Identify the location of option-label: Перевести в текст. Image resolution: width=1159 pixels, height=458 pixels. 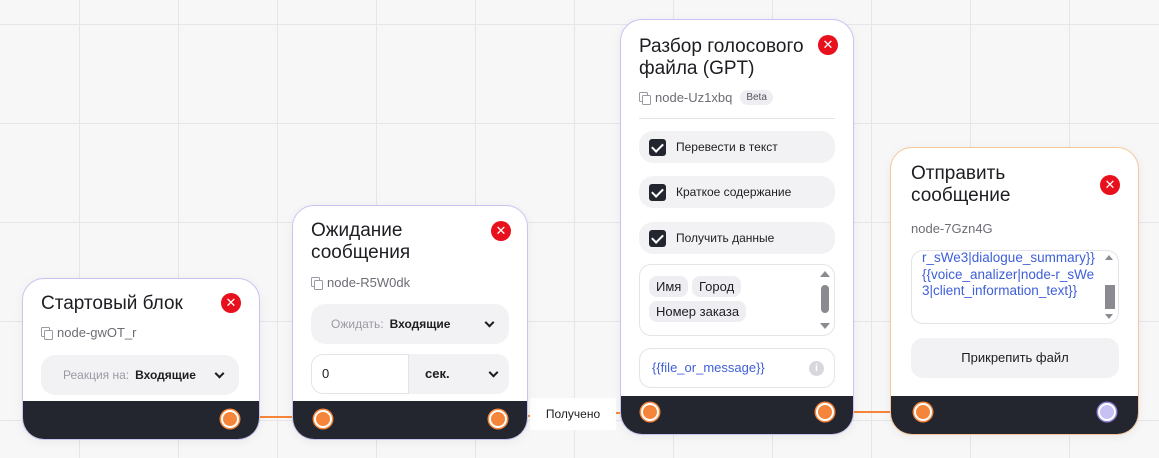
(727, 147).